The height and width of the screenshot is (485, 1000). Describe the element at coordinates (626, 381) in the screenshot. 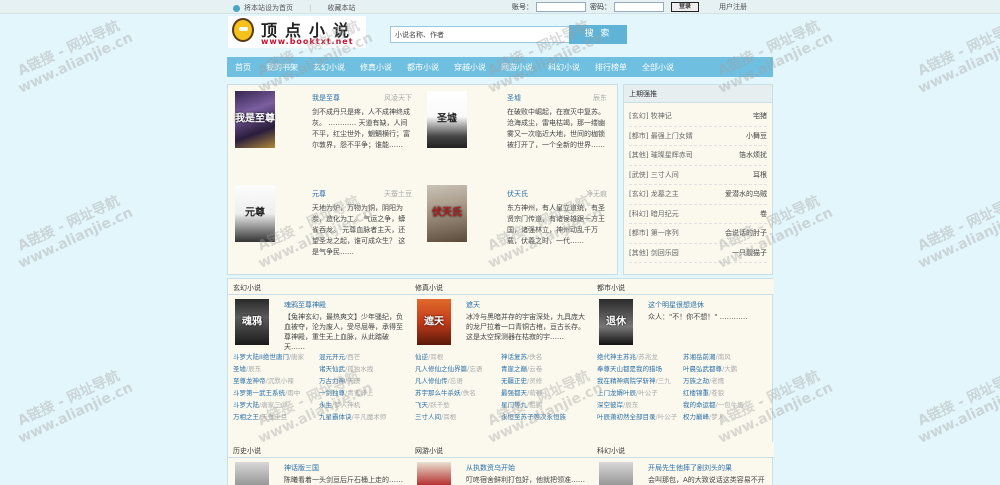

I see `list-item-title: 我在精神病院学斩神` at that location.